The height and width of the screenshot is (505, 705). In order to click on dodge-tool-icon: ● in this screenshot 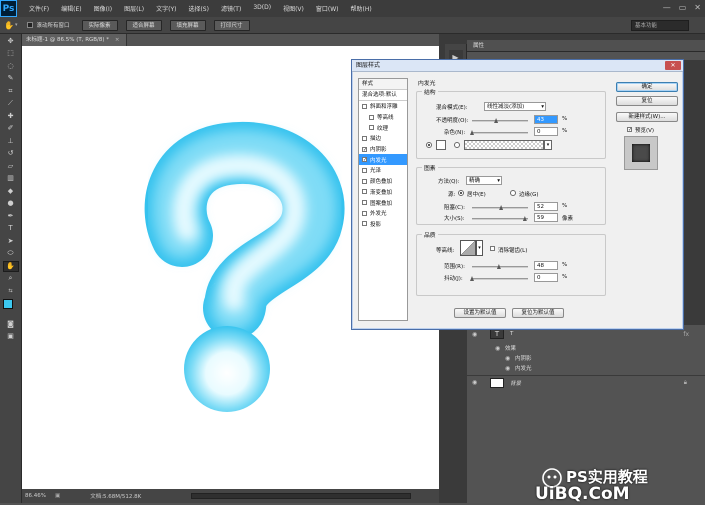, I will do `click(11, 203)`.